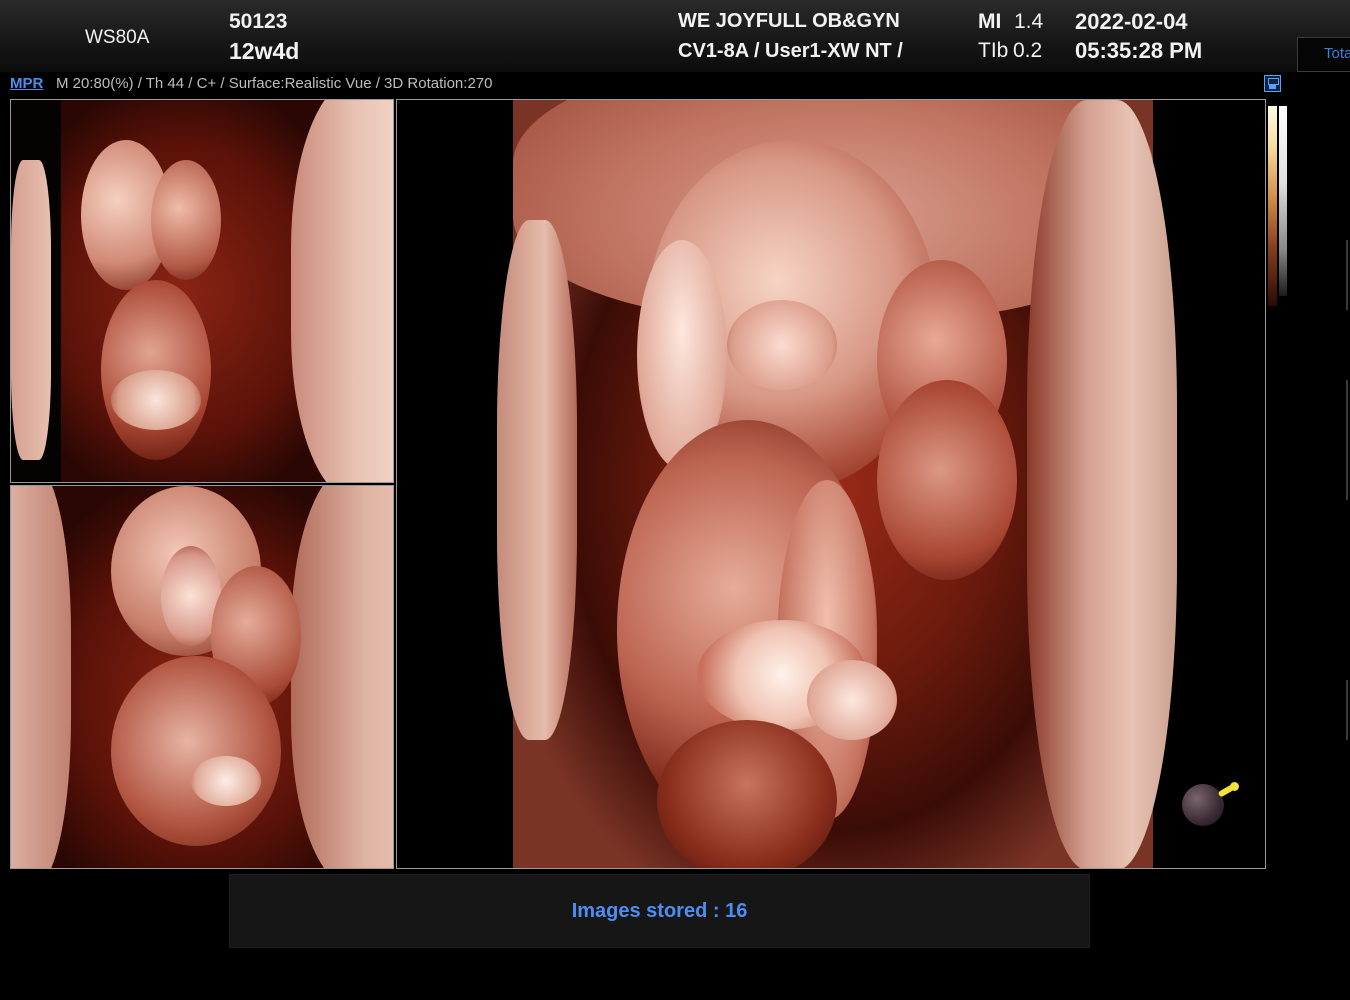  What do you see at coordinates (1337, 53) in the screenshot?
I see `total-tab-label: Total` at bounding box center [1337, 53].